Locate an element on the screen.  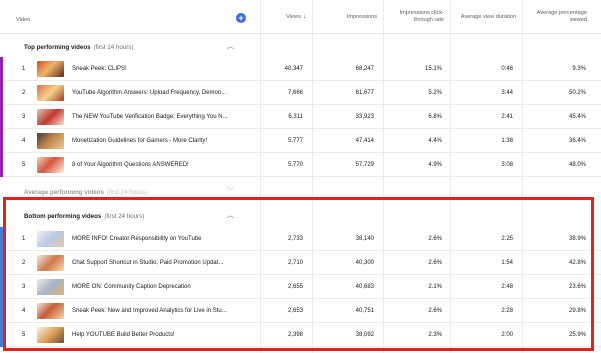
avd-value: 3:44 is located at coordinates (507, 93).